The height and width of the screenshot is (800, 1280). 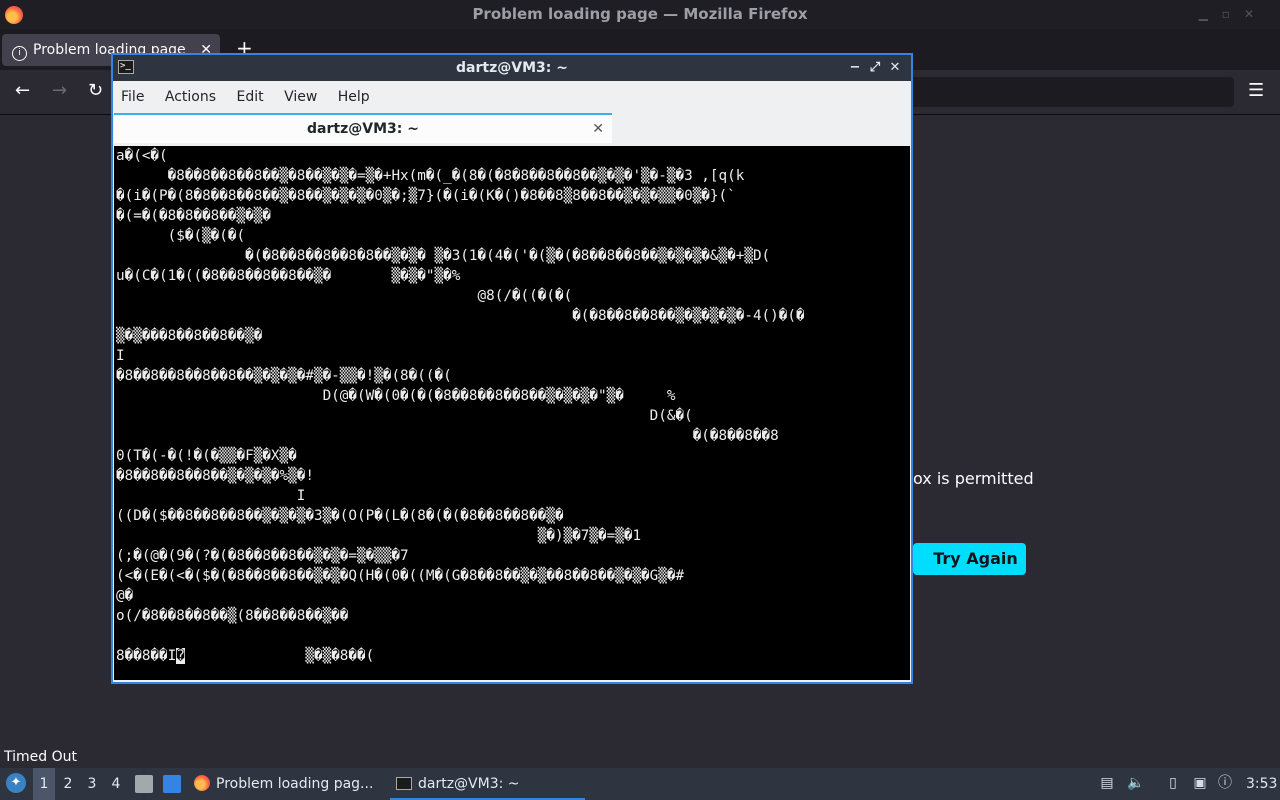 What do you see at coordinates (19, 53) in the screenshot?
I see `info-icon: i` at bounding box center [19, 53].